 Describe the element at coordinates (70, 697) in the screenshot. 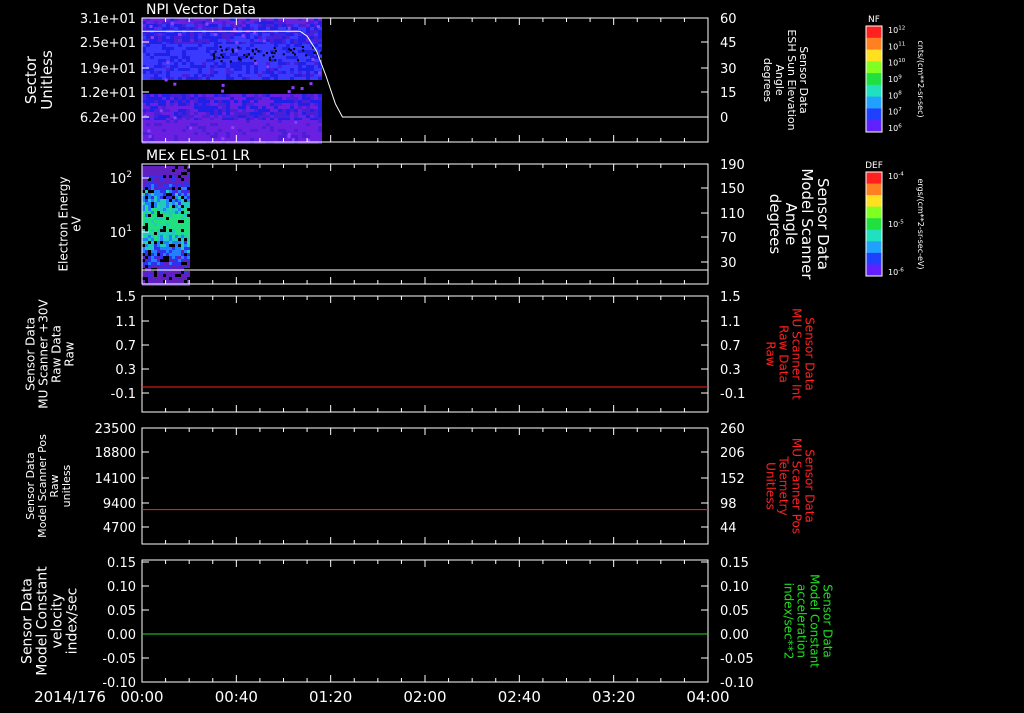

I see `date-label: 2014/176` at that location.